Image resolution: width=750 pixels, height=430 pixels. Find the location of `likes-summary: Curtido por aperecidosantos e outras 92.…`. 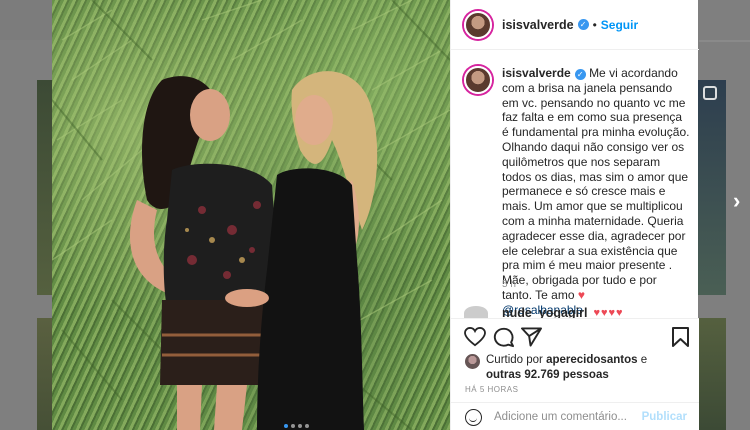

likes-summary: Curtido por aperecidosantos e outras 92.… is located at coordinates (556, 368).